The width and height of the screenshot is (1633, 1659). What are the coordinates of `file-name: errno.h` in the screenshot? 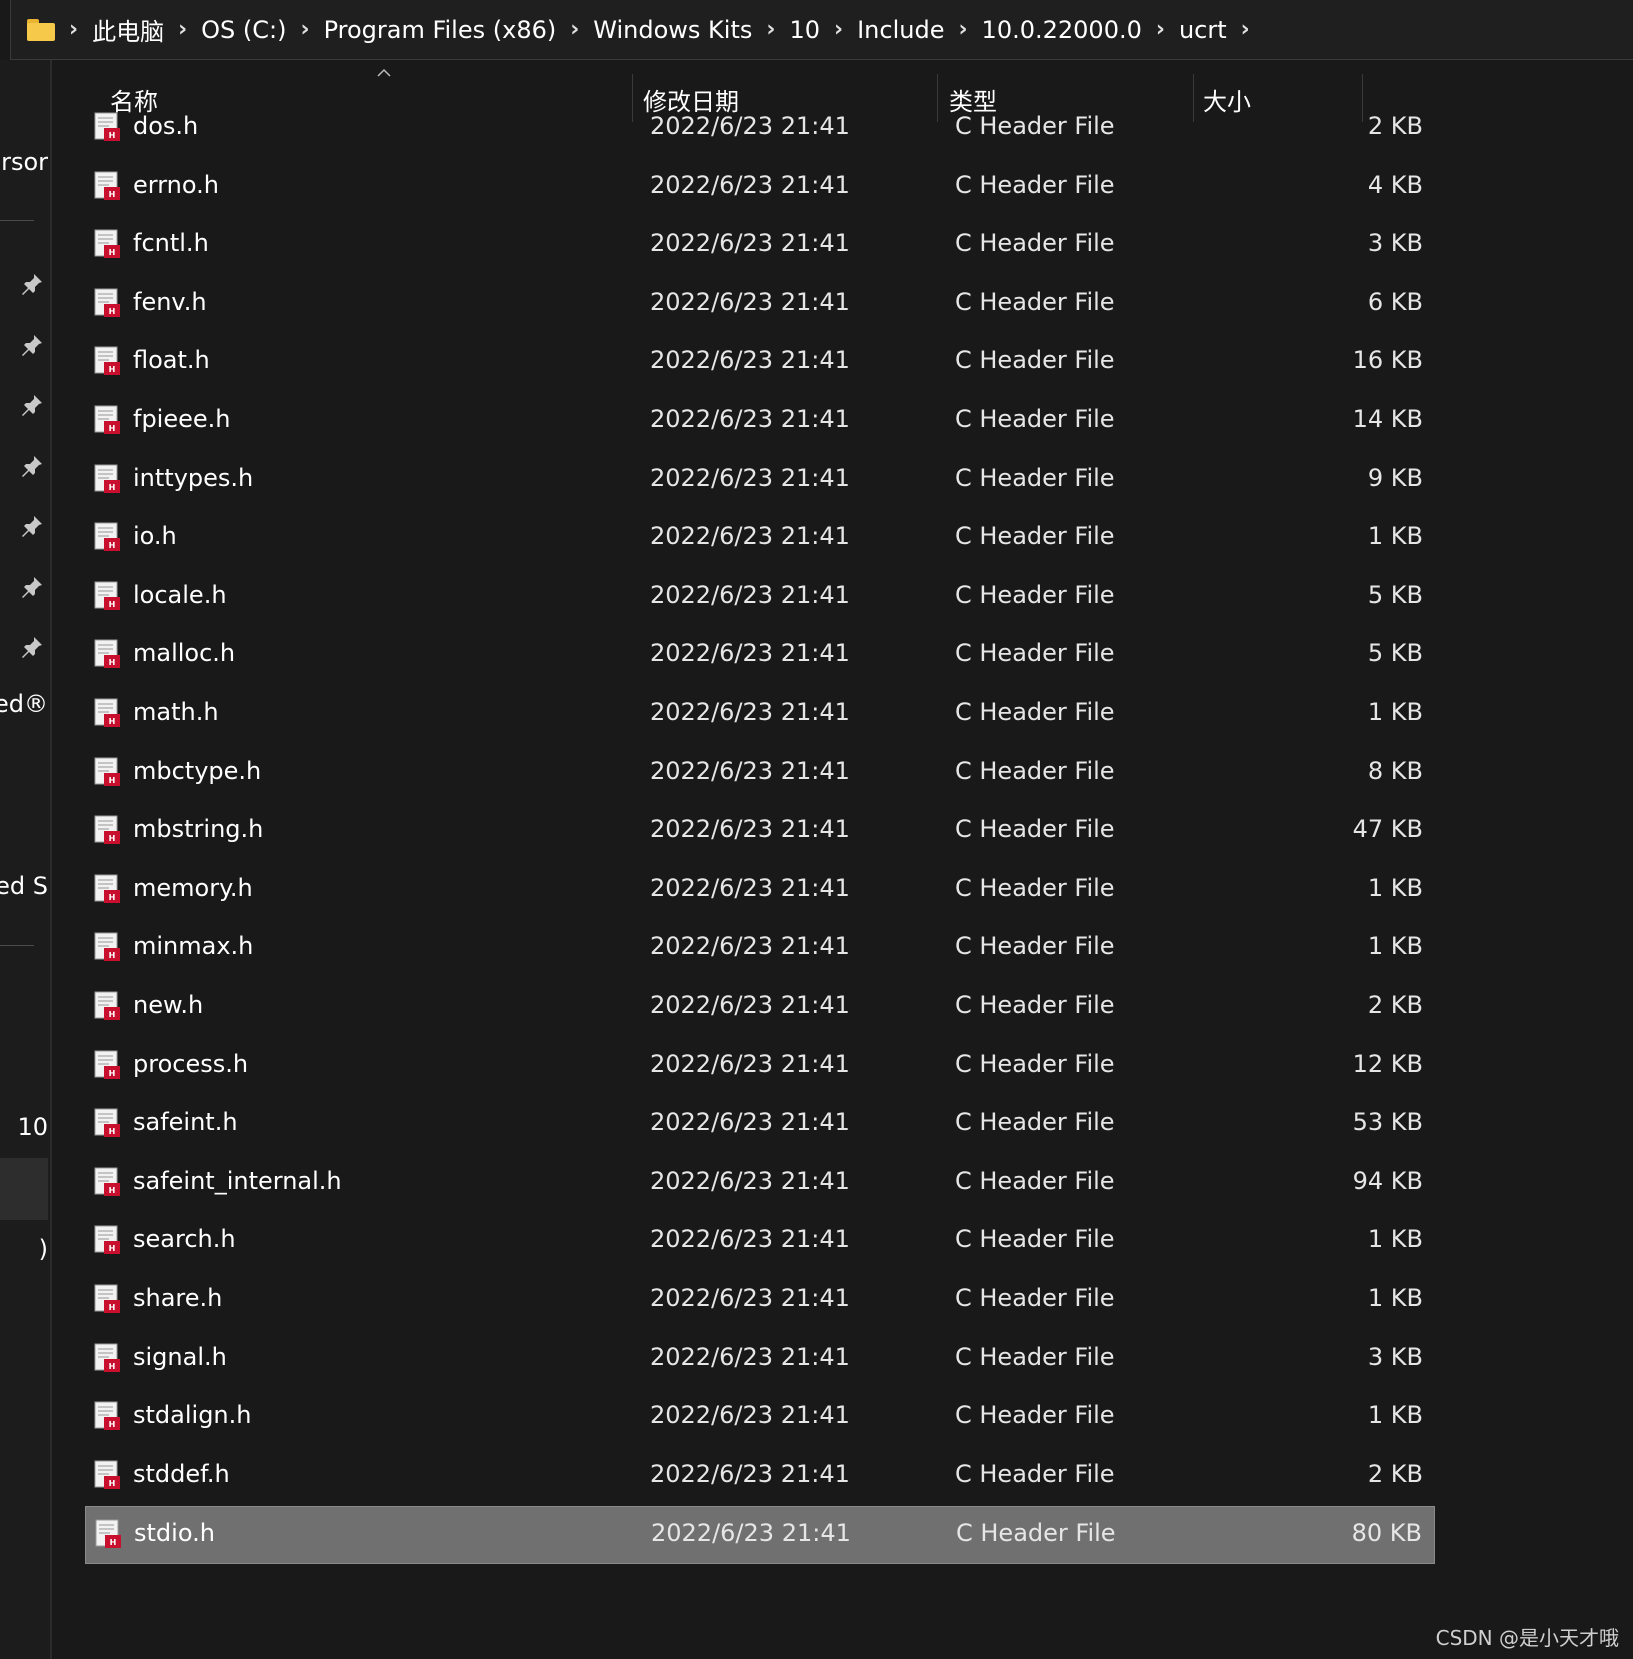 It's located at (176, 184).